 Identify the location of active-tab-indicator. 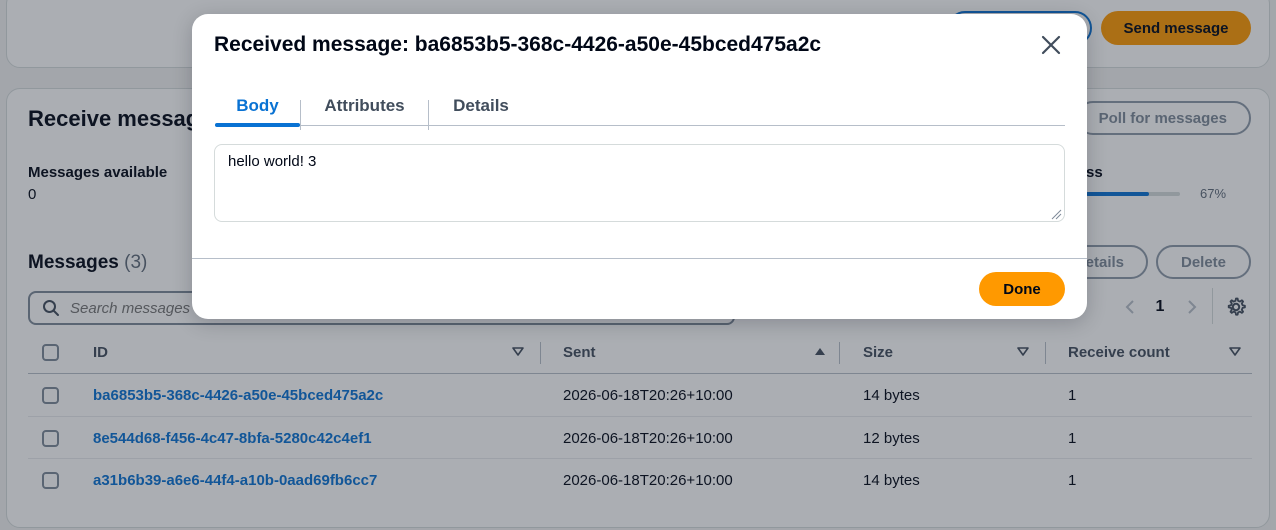
(257, 125).